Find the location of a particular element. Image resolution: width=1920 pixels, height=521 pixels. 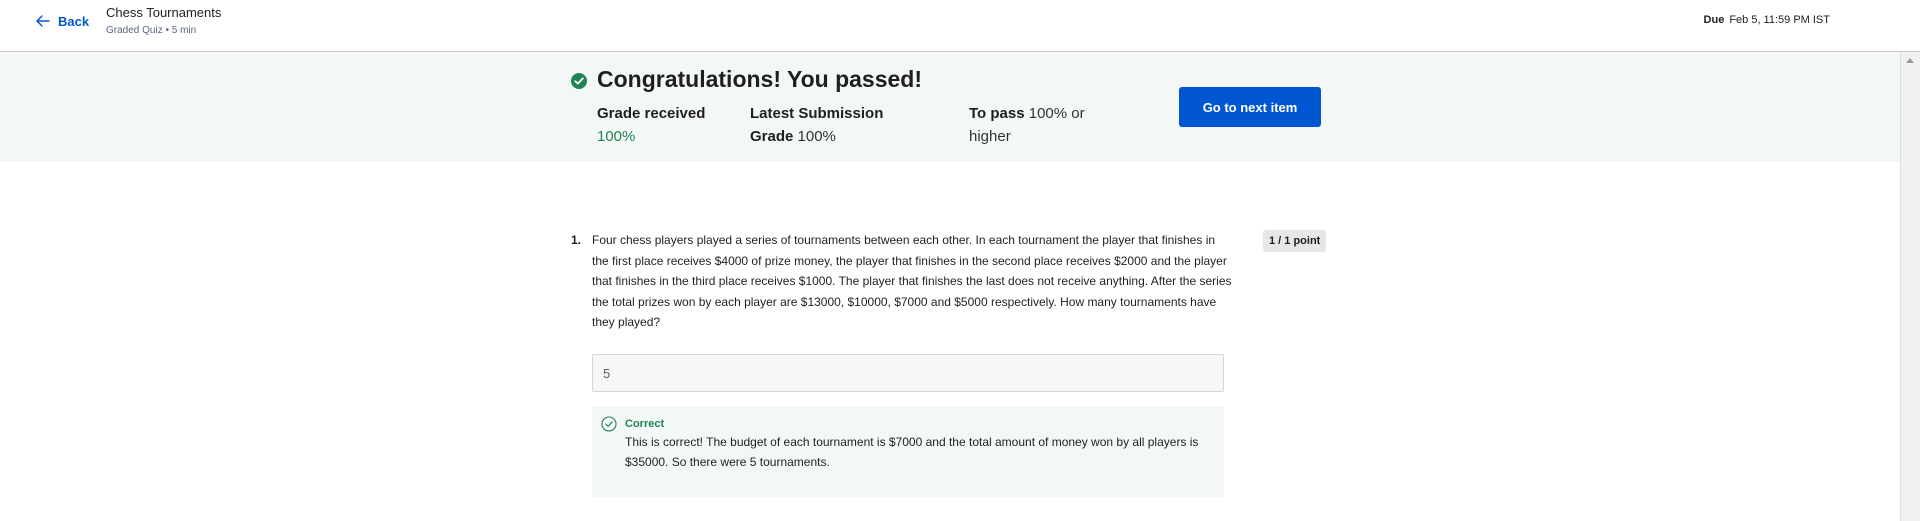

check-circle-outline-icon is located at coordinates (609, 424).